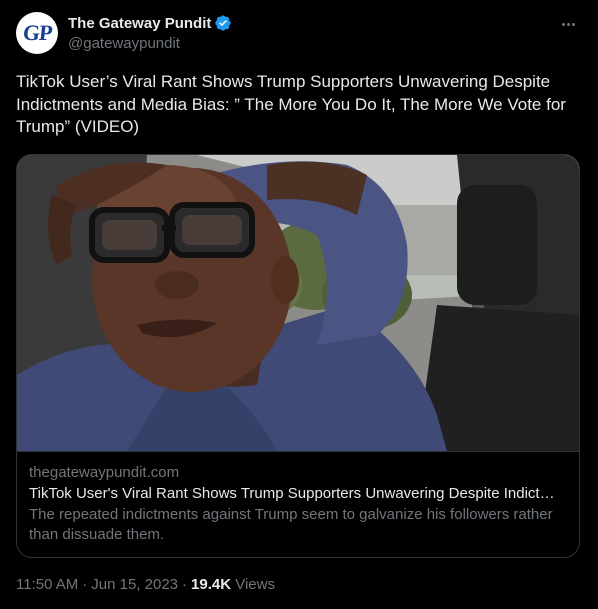  What do you see at coordinates (104, 472) in the screenshot?
I see `card-domain: thegatewaypundit.com` at bounding box center [104, 472].